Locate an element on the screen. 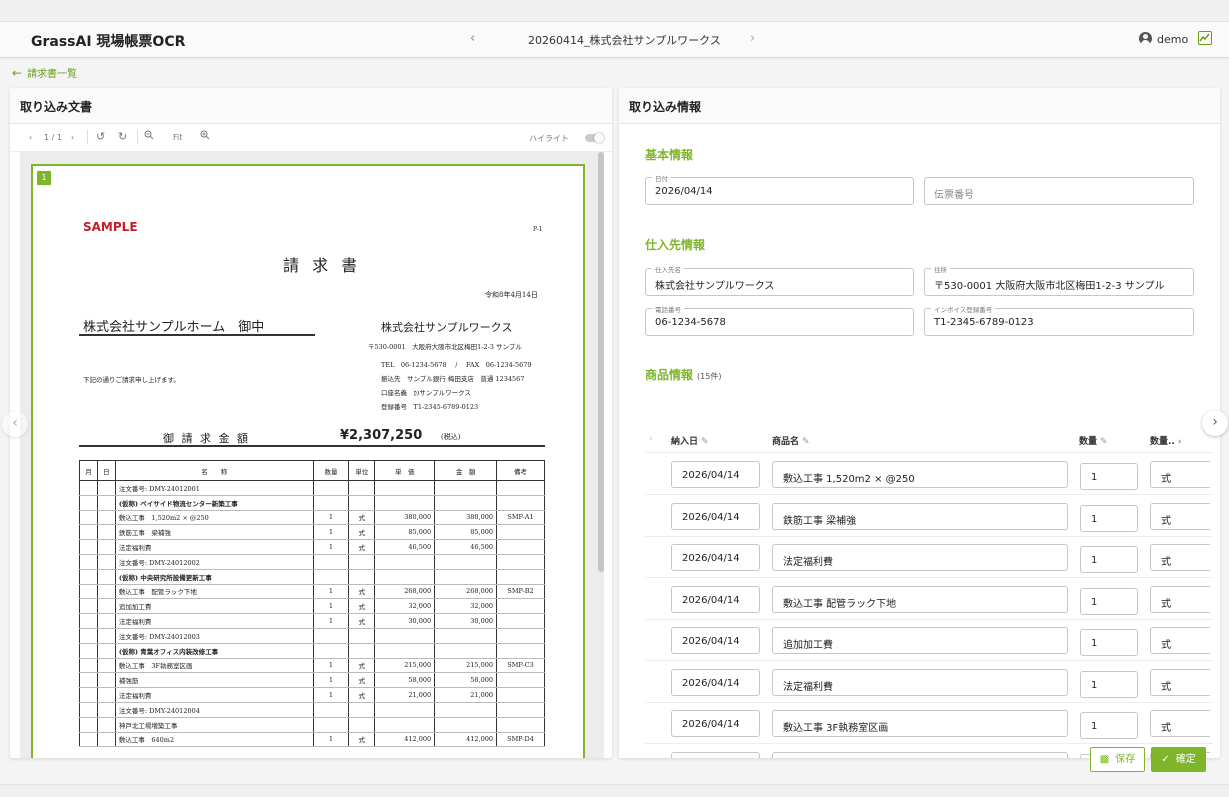 The image size is (1229, 797). supplier-name-field: 仕入先名 株式会社サンプルワークス is located at coordinates (779, 280).